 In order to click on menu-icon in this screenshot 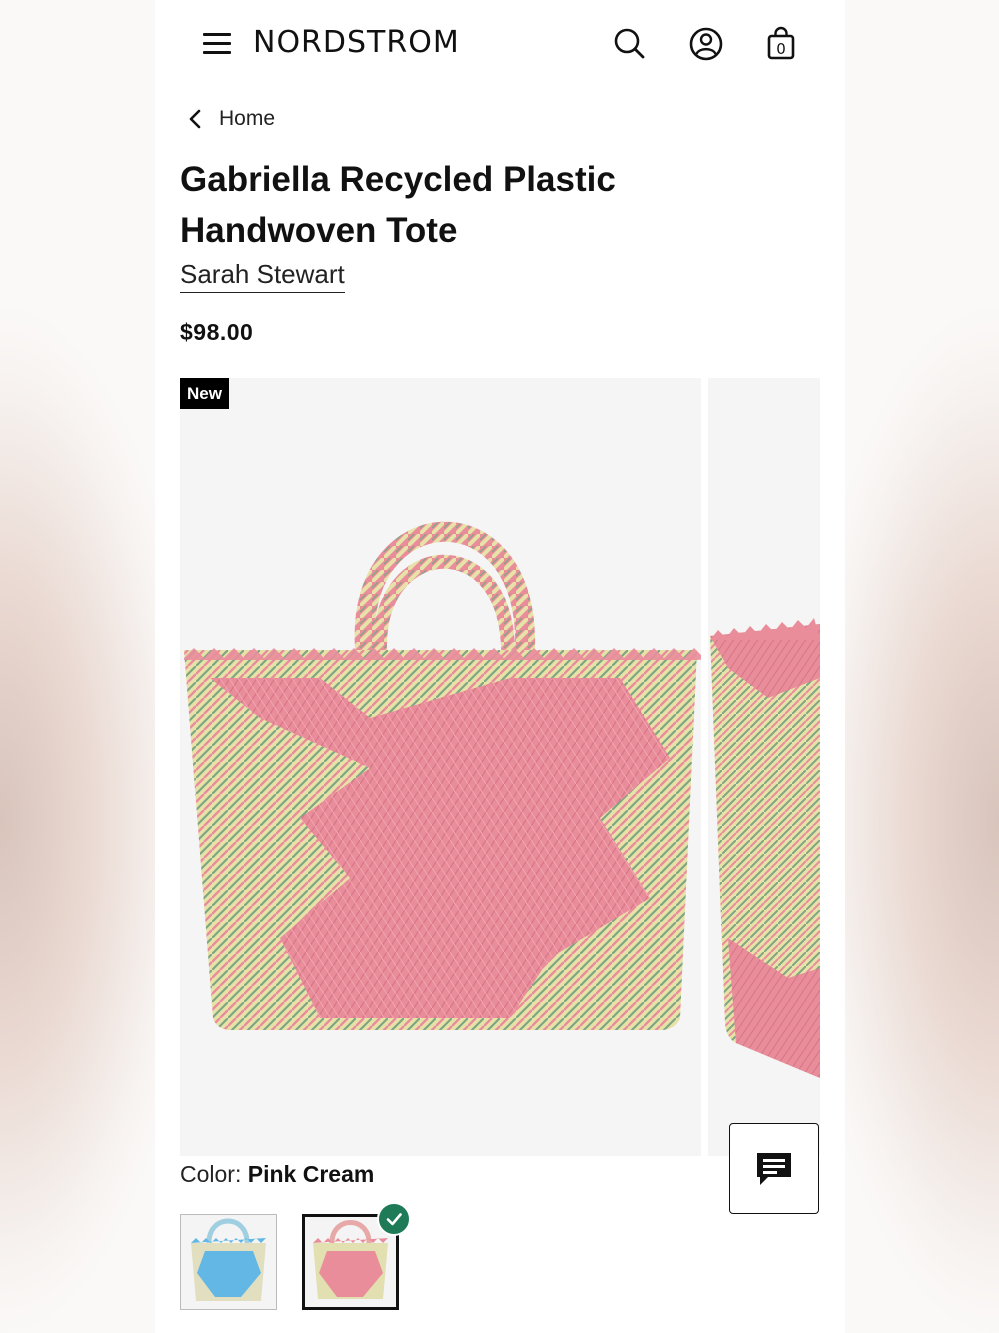, I will do `click(217, 43)`.